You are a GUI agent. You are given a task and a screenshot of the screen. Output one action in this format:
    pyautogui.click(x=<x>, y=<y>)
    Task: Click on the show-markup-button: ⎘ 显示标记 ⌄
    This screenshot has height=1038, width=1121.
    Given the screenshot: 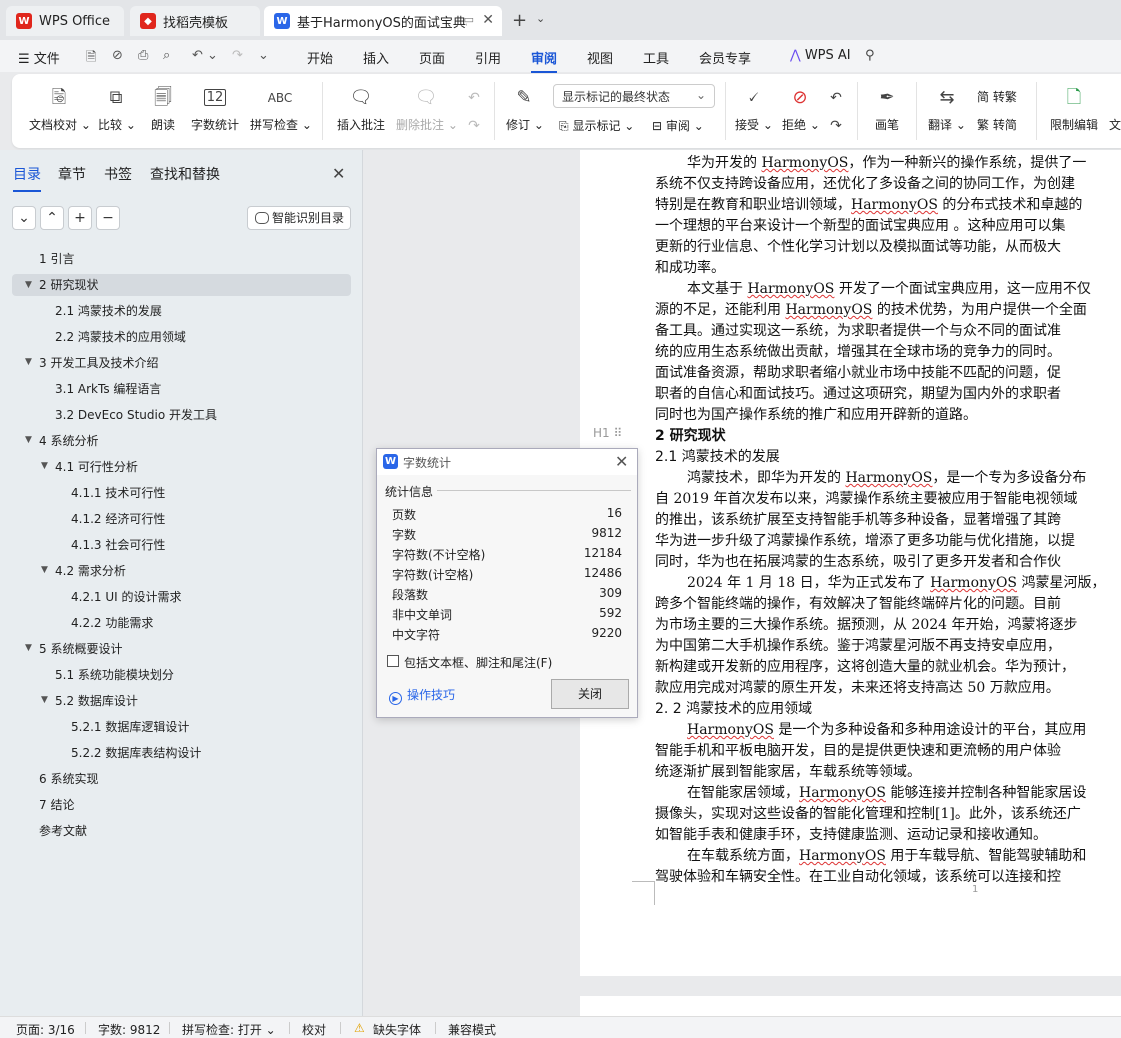 What is the action you would take?
    pyautogui.click(x=596, y=125)
    